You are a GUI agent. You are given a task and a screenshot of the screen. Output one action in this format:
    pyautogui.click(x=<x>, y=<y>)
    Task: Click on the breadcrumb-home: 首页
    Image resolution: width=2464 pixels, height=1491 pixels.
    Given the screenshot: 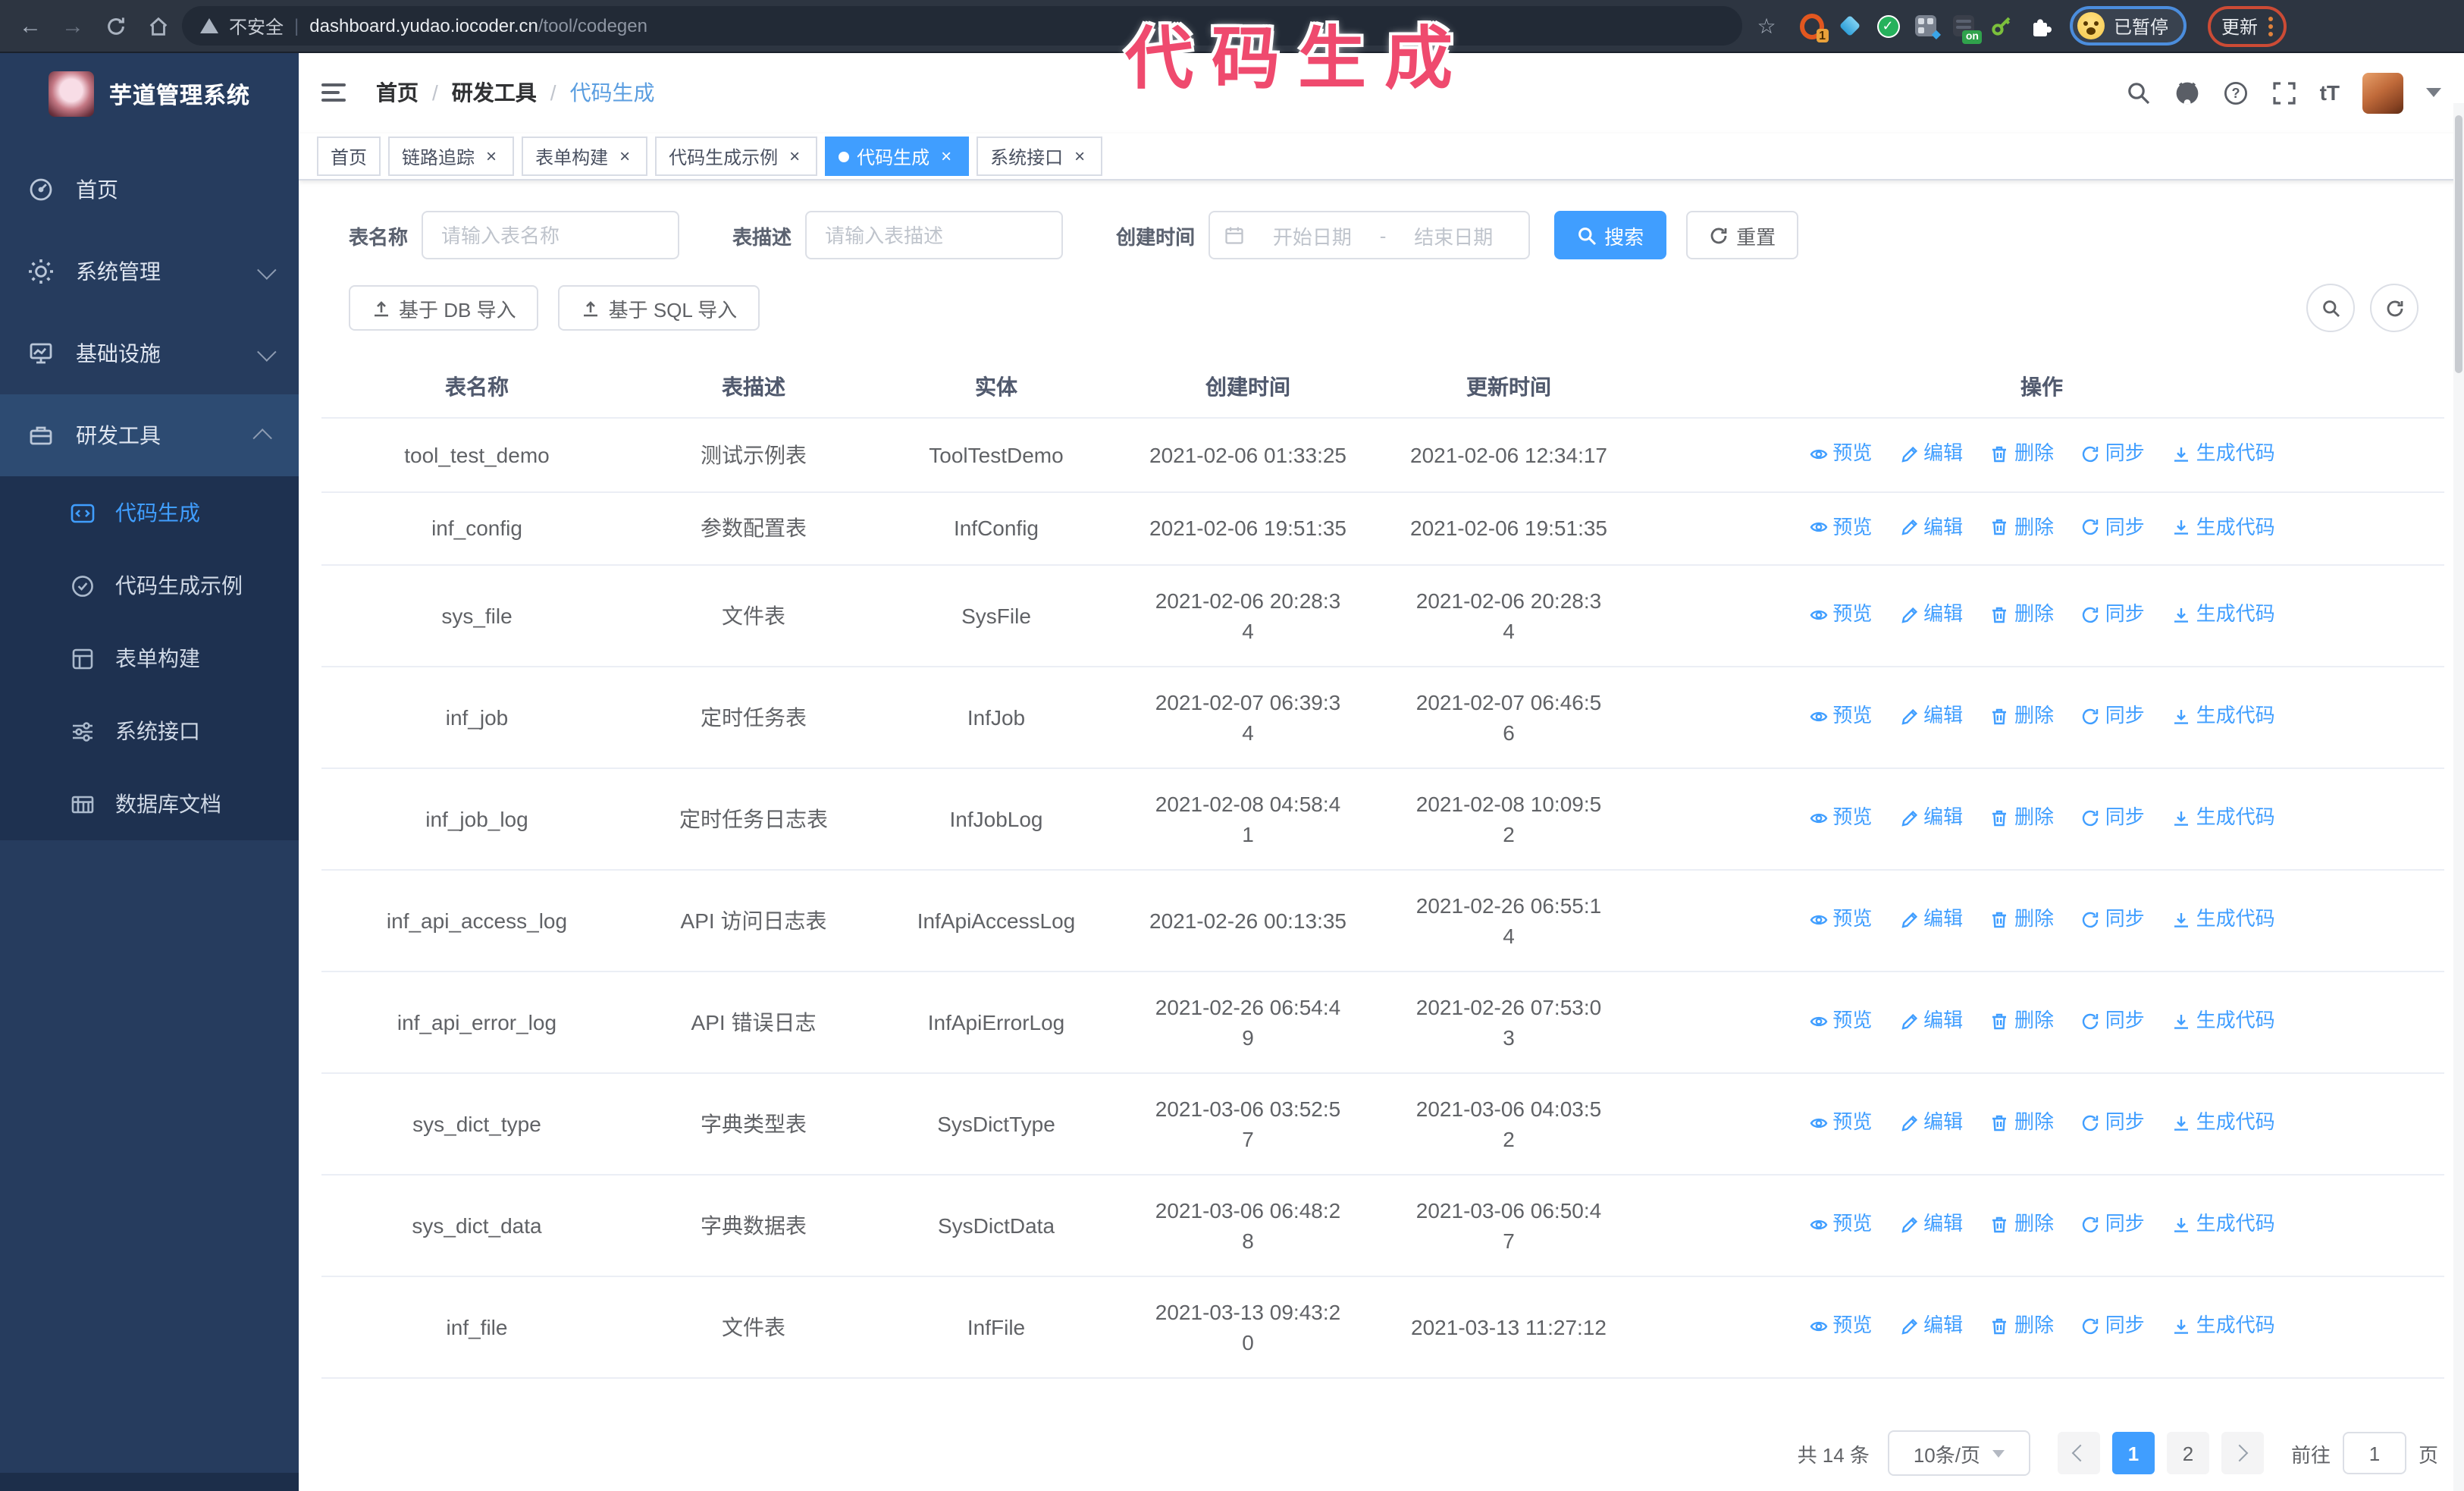 What is the action you would take?
    pyautogui.click(x=397, y=92)
    